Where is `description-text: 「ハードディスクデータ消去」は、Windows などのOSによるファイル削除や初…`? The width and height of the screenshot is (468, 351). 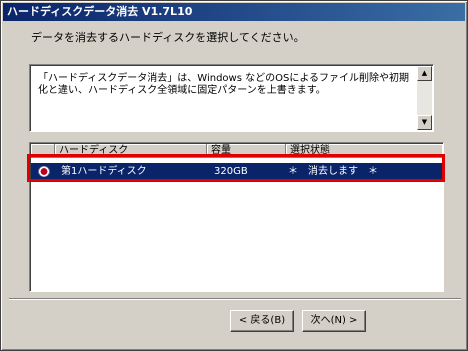
description-text: 「ハードディスクデータ消去」は、Windows などのOSによるファイル削除や初… is located at coordinates (224, 84).